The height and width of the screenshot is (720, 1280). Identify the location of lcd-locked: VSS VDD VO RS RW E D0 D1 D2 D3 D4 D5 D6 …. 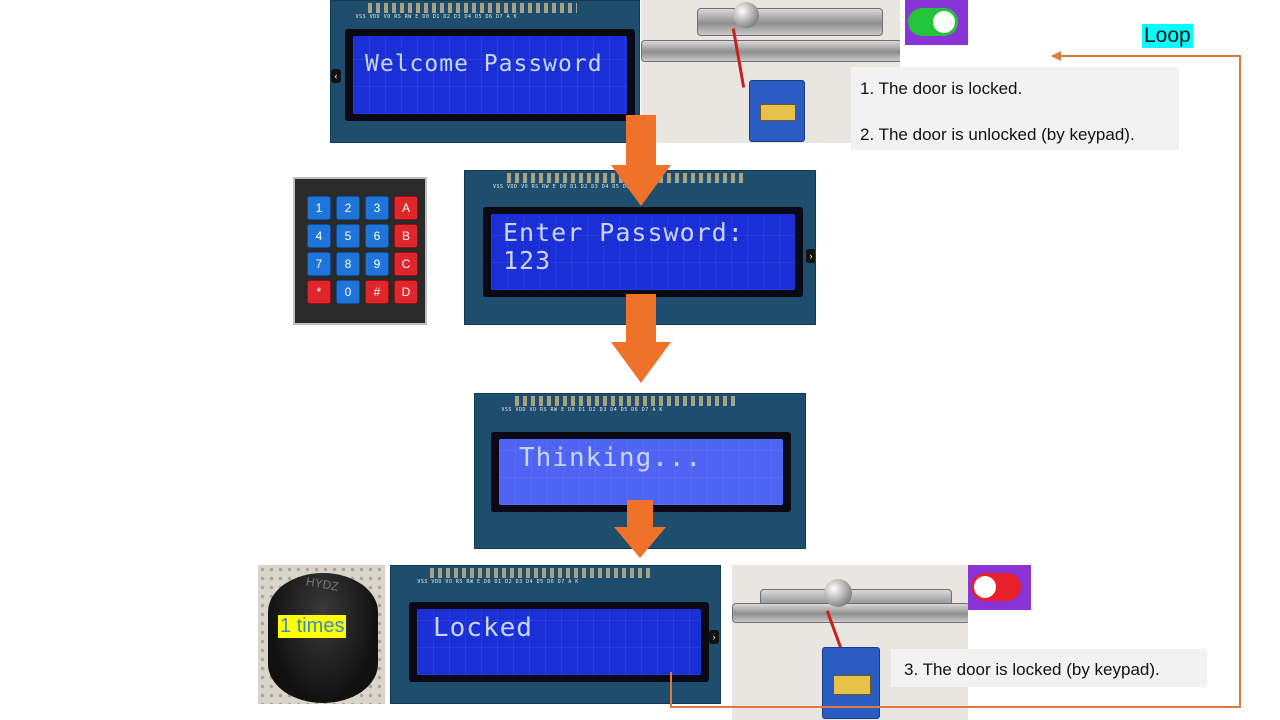
(555, 634).